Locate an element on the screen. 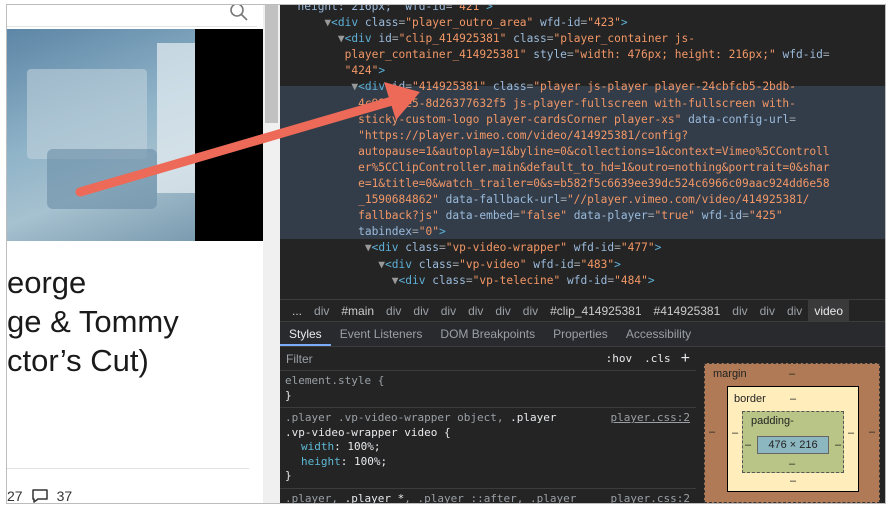 The width and height of the screenshot is (892, 510). rule-selector: .vp-video-wrapper video { is located at coordinates (368, 432).